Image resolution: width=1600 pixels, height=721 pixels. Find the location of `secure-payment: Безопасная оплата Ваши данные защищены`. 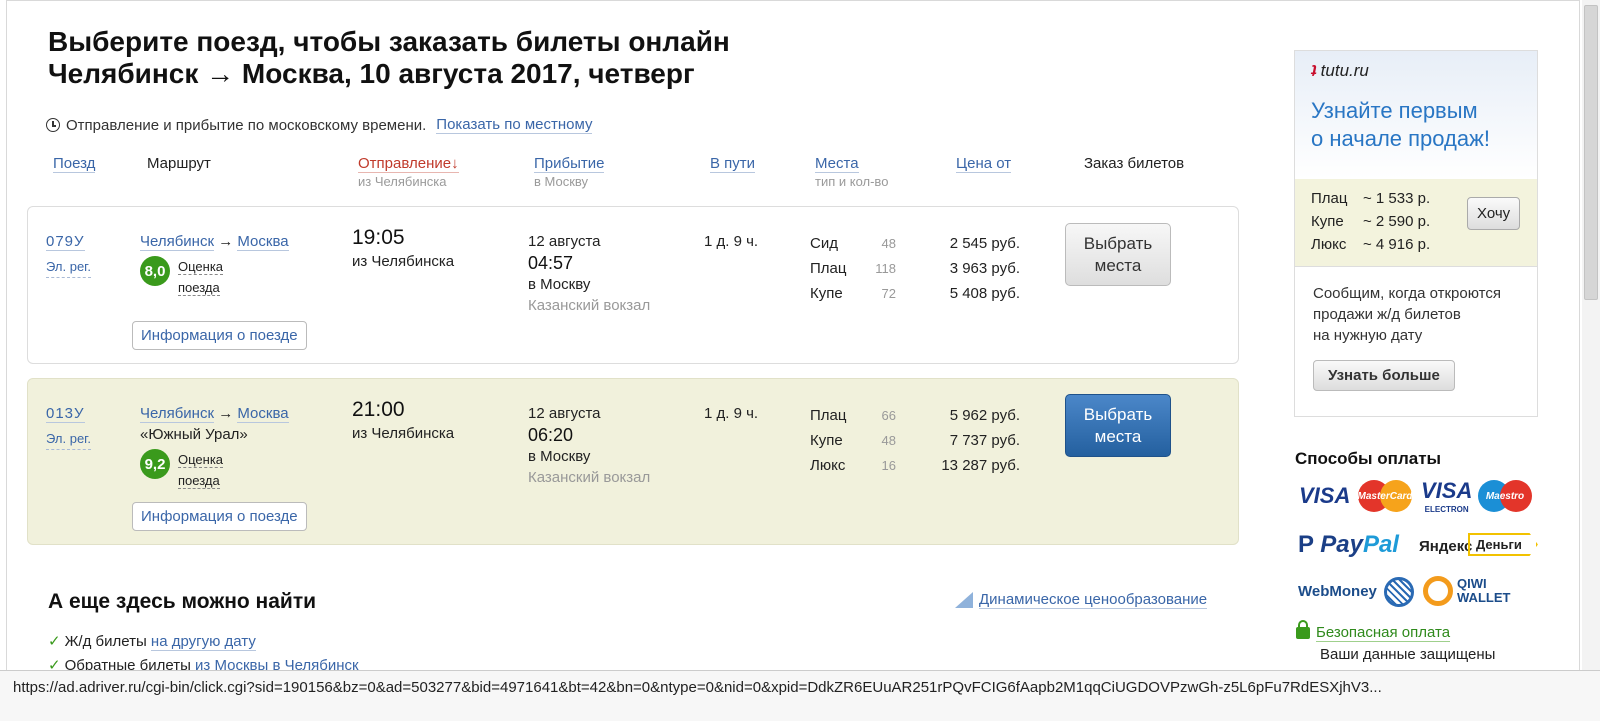

secure-payment: Безопасная оплата Ваши данные защищены is located at coordinates (1396, 643).